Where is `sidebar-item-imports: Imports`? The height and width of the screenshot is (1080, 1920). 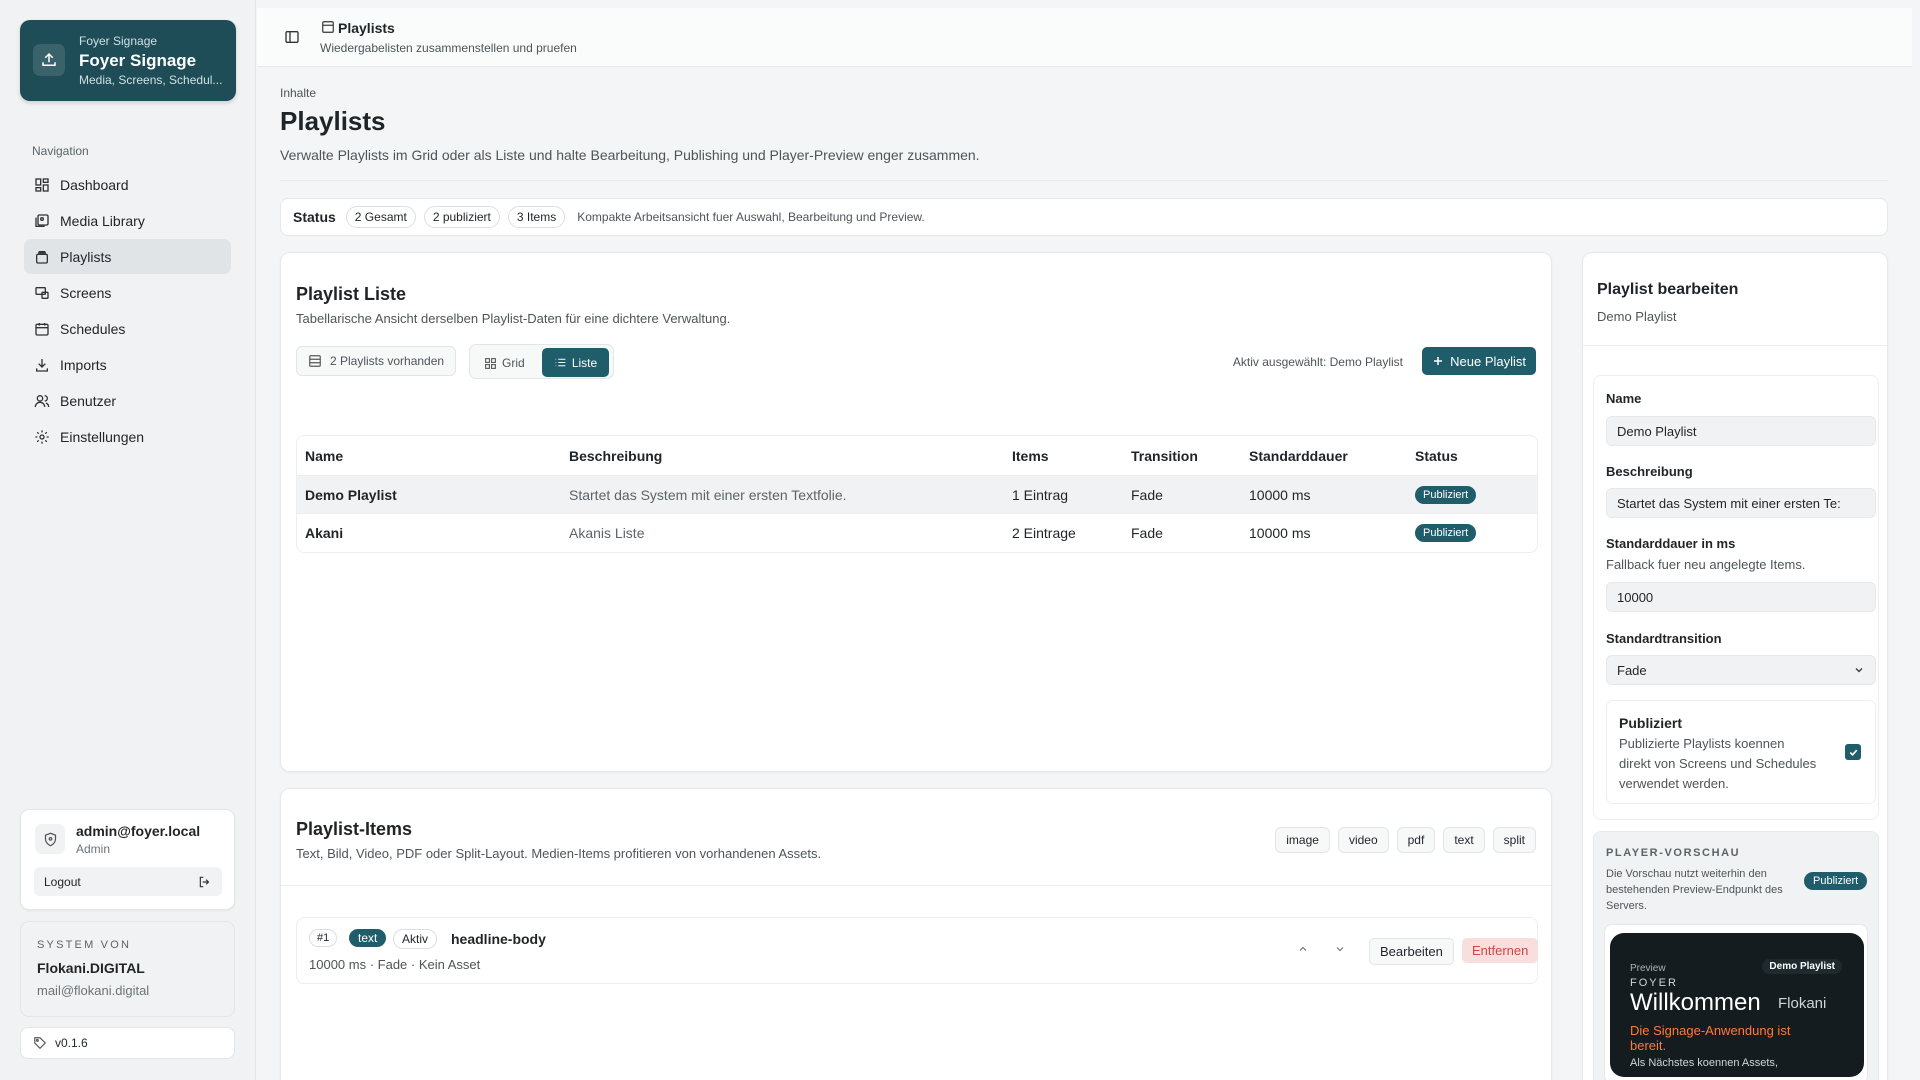
sidebar-item-imports: Imports is located at coordinates (127, 364).